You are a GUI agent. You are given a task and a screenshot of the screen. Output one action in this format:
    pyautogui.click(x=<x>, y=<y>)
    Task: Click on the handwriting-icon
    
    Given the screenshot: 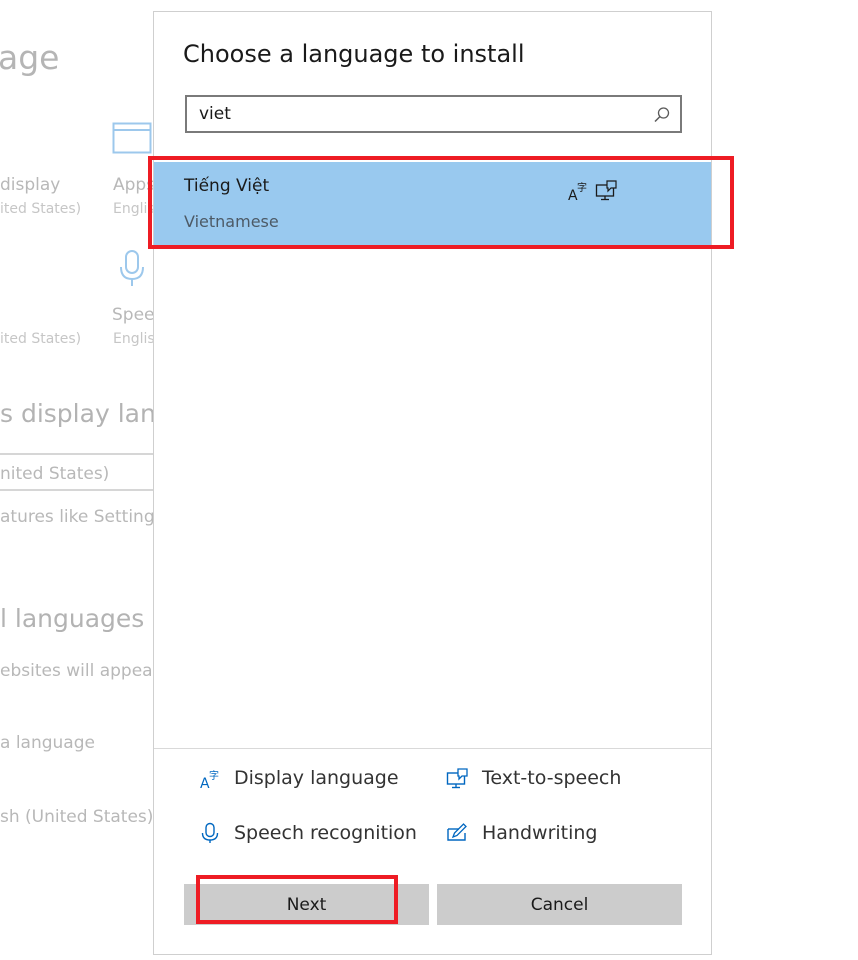 What is the action you would take?
    pyautogui.click(x=457, y=832)
    